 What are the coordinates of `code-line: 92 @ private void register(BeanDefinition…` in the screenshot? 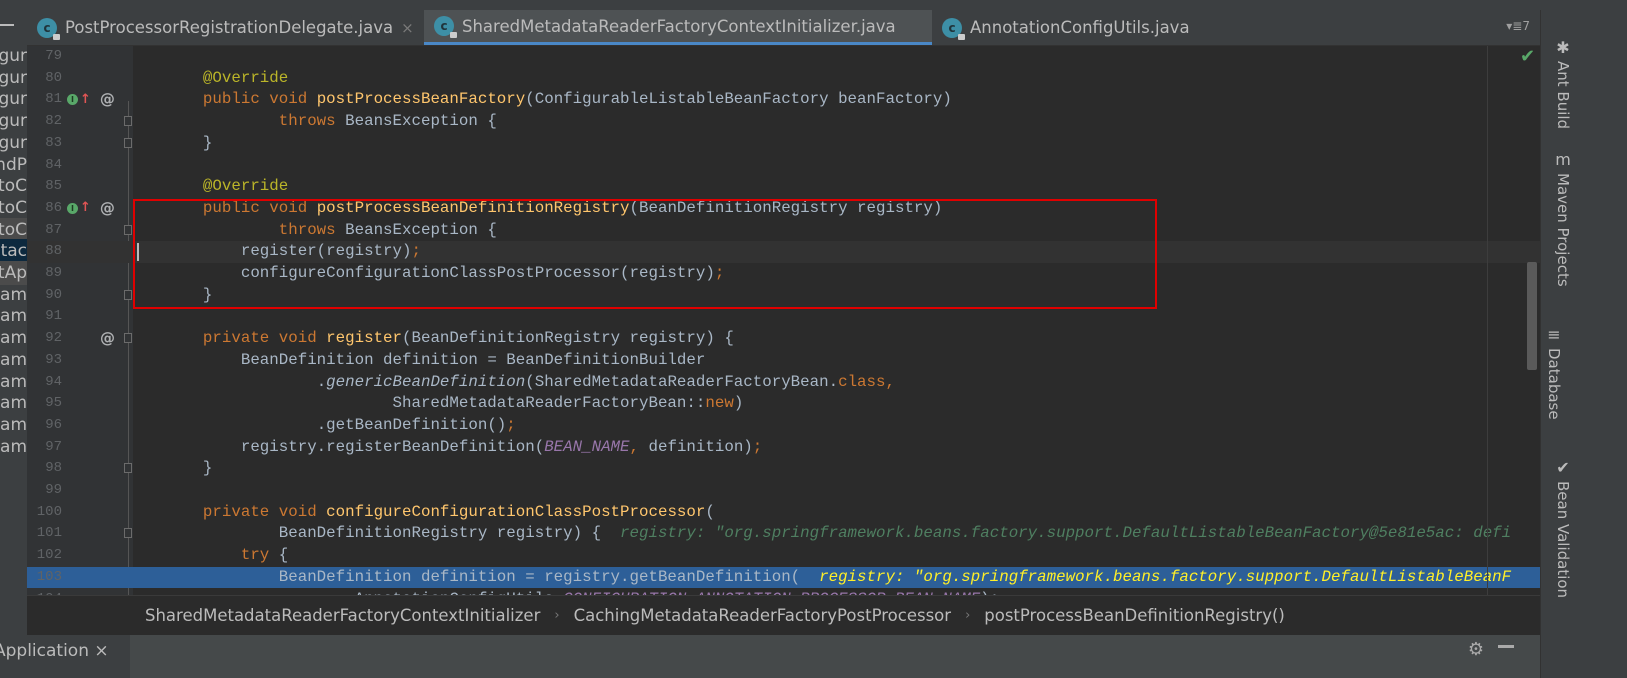 It's located at (783, 339).